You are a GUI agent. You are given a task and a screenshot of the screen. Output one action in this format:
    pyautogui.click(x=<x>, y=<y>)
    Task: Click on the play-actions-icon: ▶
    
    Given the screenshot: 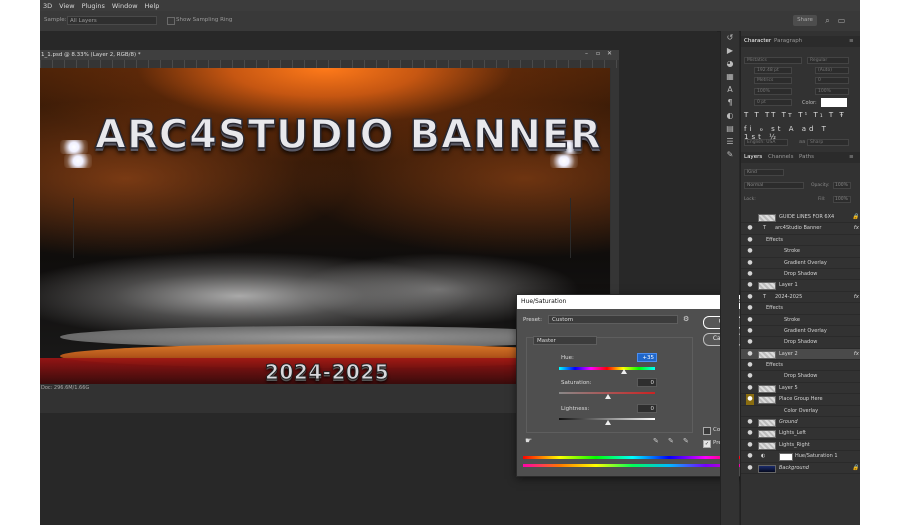 What is the action you would take?
    pyautogui.click(x=730, y=50)
    